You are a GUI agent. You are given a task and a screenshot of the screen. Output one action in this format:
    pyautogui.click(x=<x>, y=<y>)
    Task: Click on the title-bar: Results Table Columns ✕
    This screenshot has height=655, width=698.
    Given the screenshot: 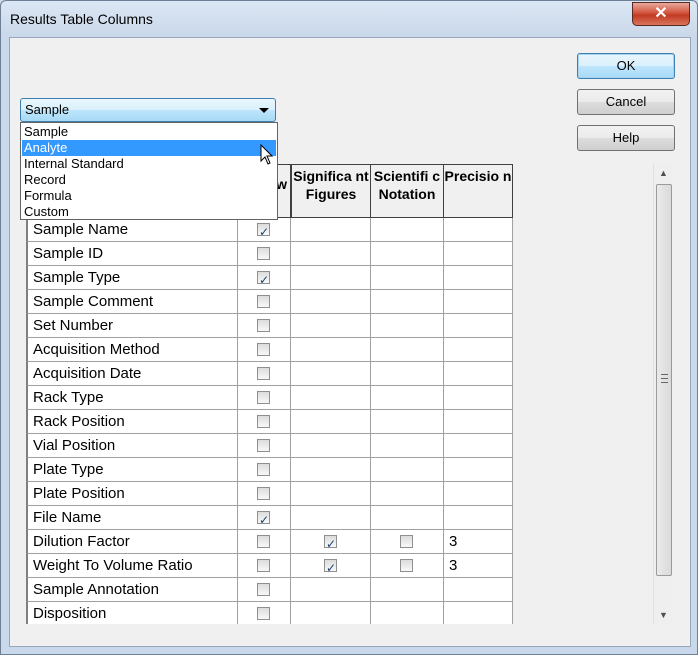 What is the action you would take?
    pyautogui.click(x=349, y=19)
    